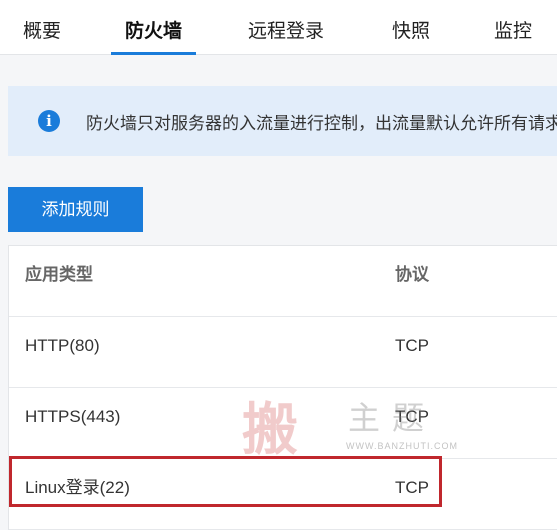 Image resolution: width=557 pixels, height=530 pixels. Describe the element at coordinates (153, 27) in the screenshot. I see `tab-firewall: 防火墙` at that location.